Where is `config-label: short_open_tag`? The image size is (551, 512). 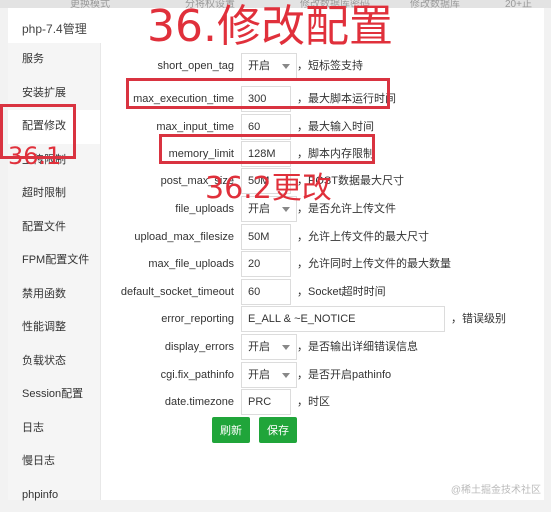
config-label: short_open_tag is located at coordinates (167, 66).